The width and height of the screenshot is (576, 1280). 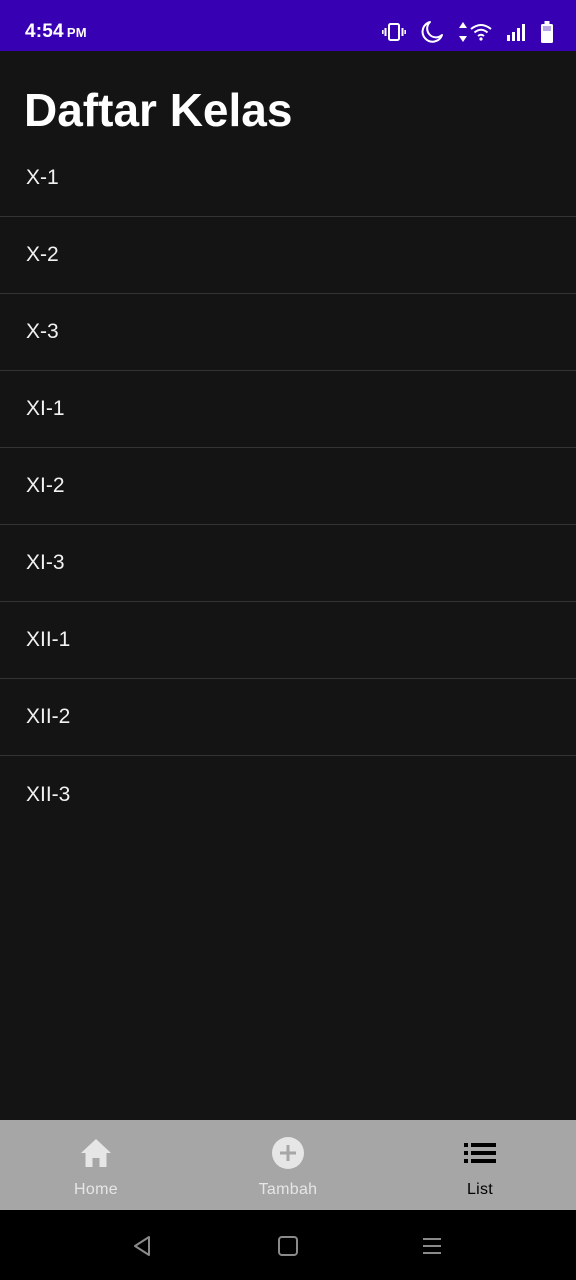 What do you see at coordinates (481, 32) in the screenshot?
I see `wifi-icon` at bounding box center [481, 32].